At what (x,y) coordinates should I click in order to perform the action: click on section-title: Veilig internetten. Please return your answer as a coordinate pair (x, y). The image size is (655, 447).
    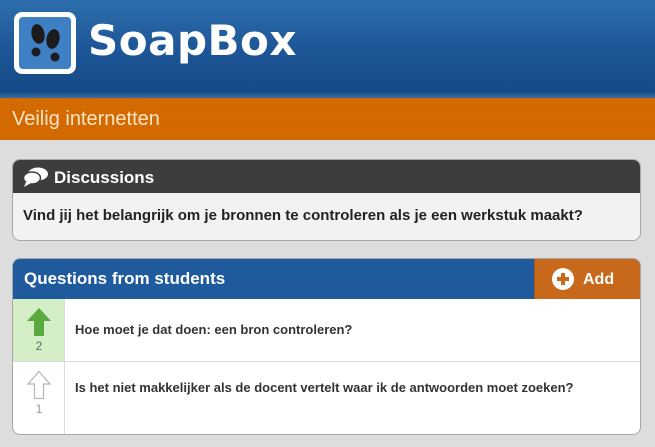
    Looking at the image, I should click on (86, 119).